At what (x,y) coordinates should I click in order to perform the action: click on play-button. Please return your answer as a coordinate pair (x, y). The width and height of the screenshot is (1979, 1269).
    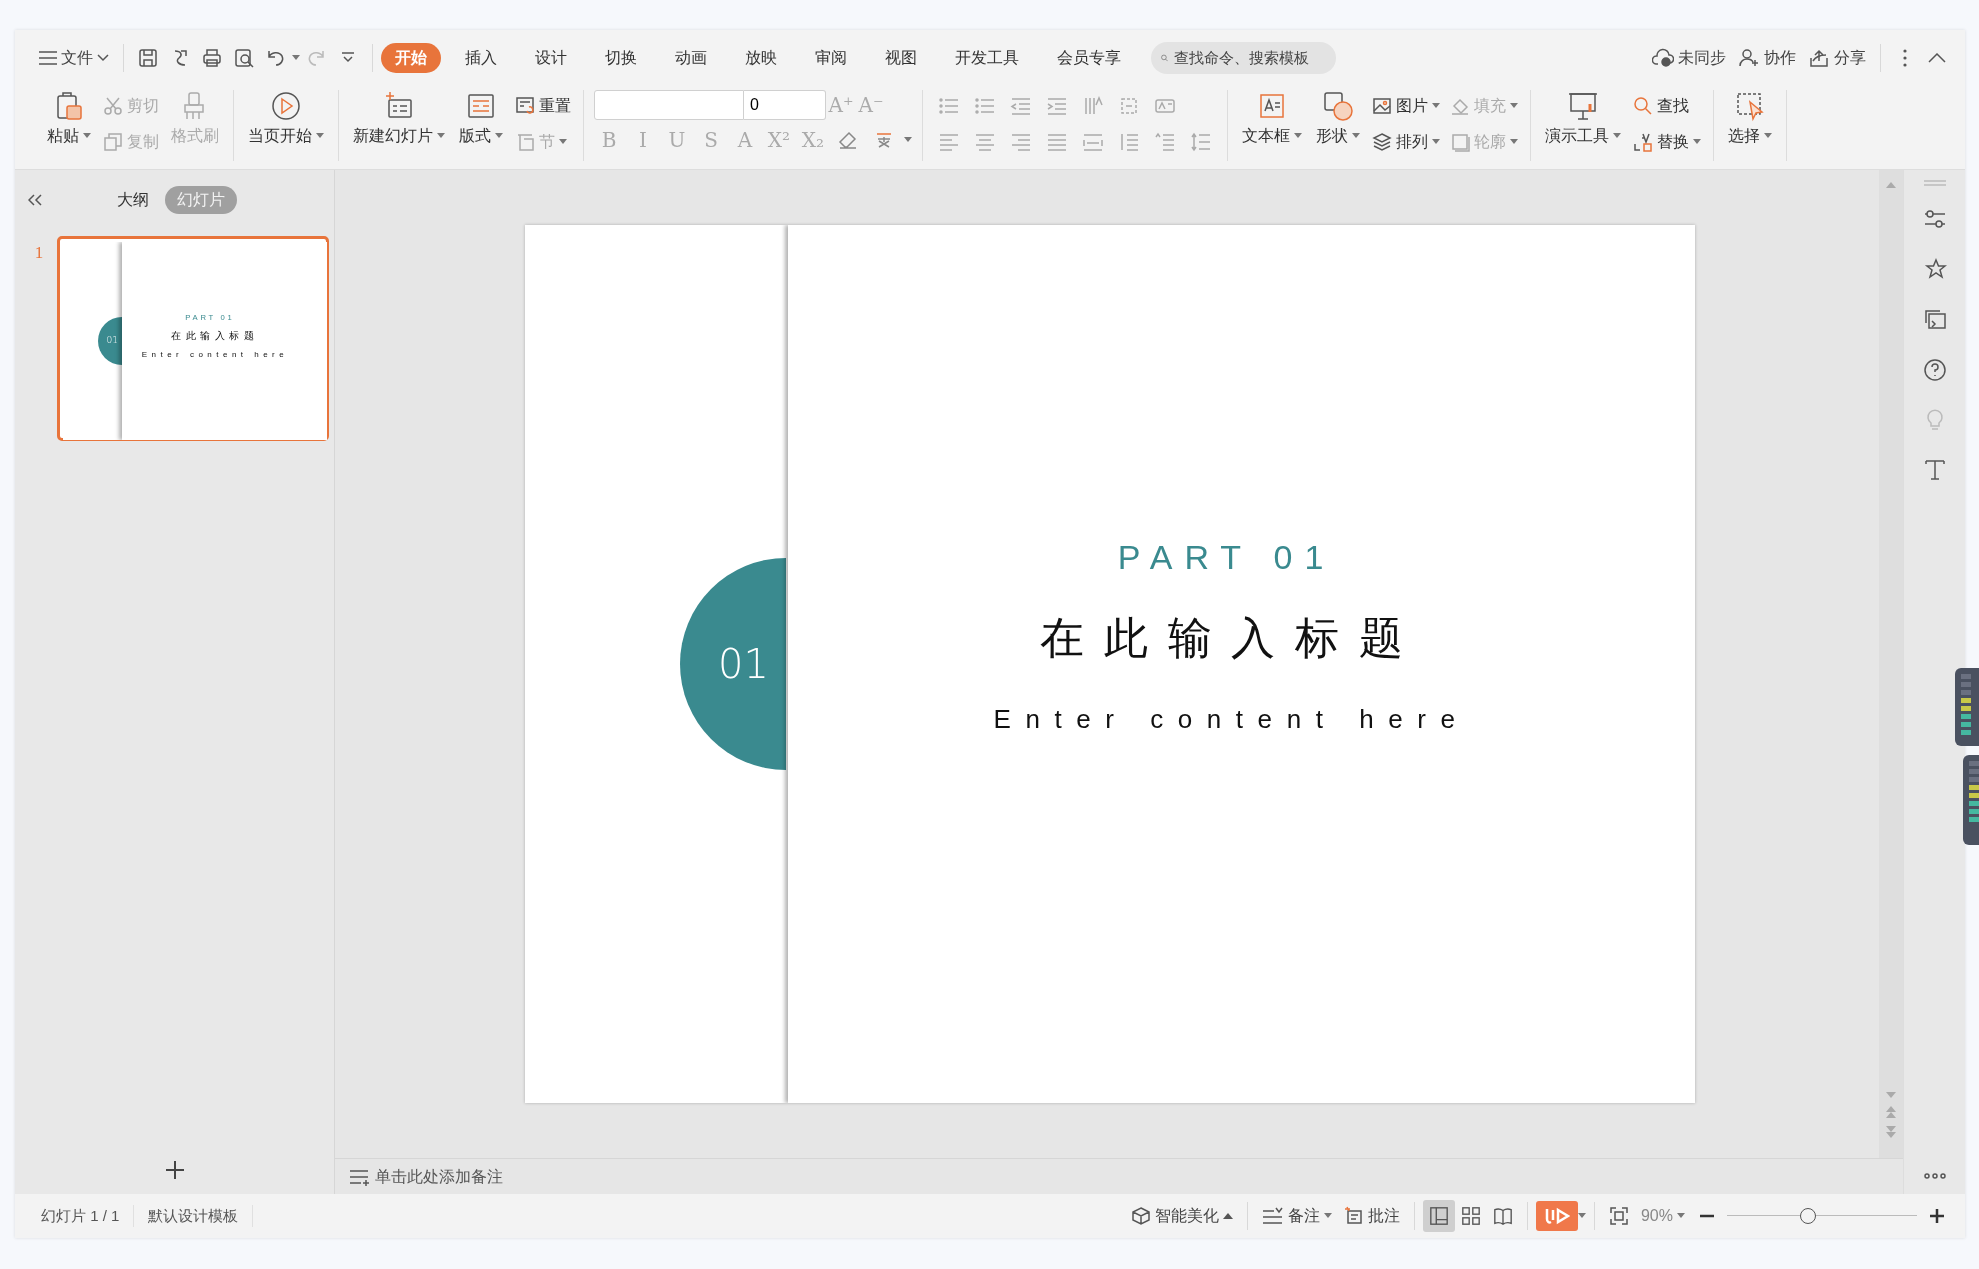
    Looking at the image, I should click on (1556, 1216).